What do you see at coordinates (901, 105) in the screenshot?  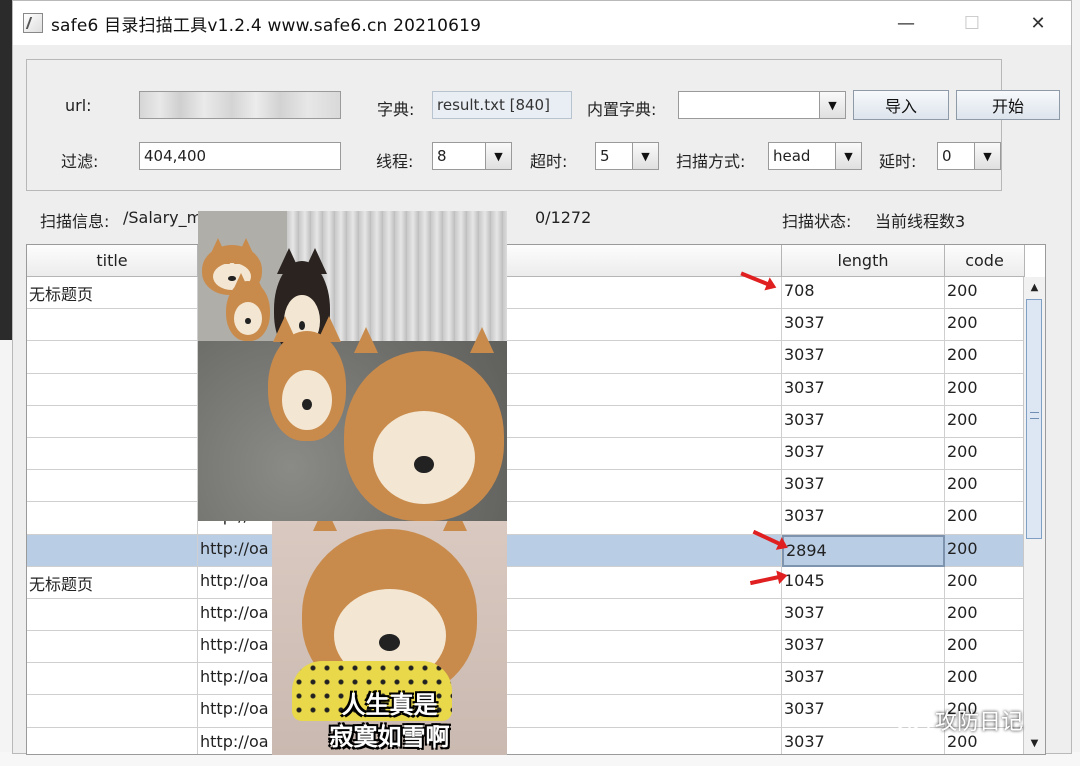 I see `import-button: 导入` at bounding box center [901, 105].